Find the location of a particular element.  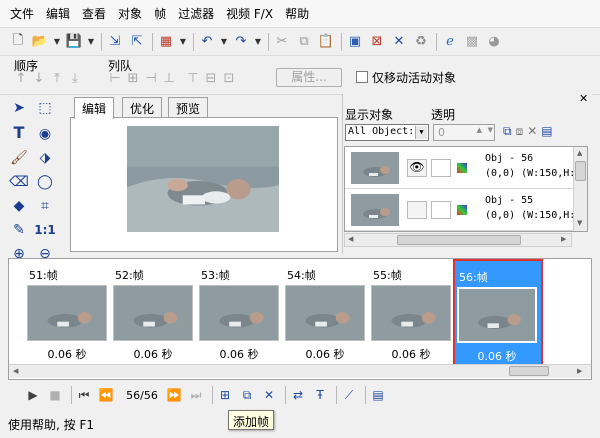

recycle-icon: ♻ is located at coordinates (421, 42).